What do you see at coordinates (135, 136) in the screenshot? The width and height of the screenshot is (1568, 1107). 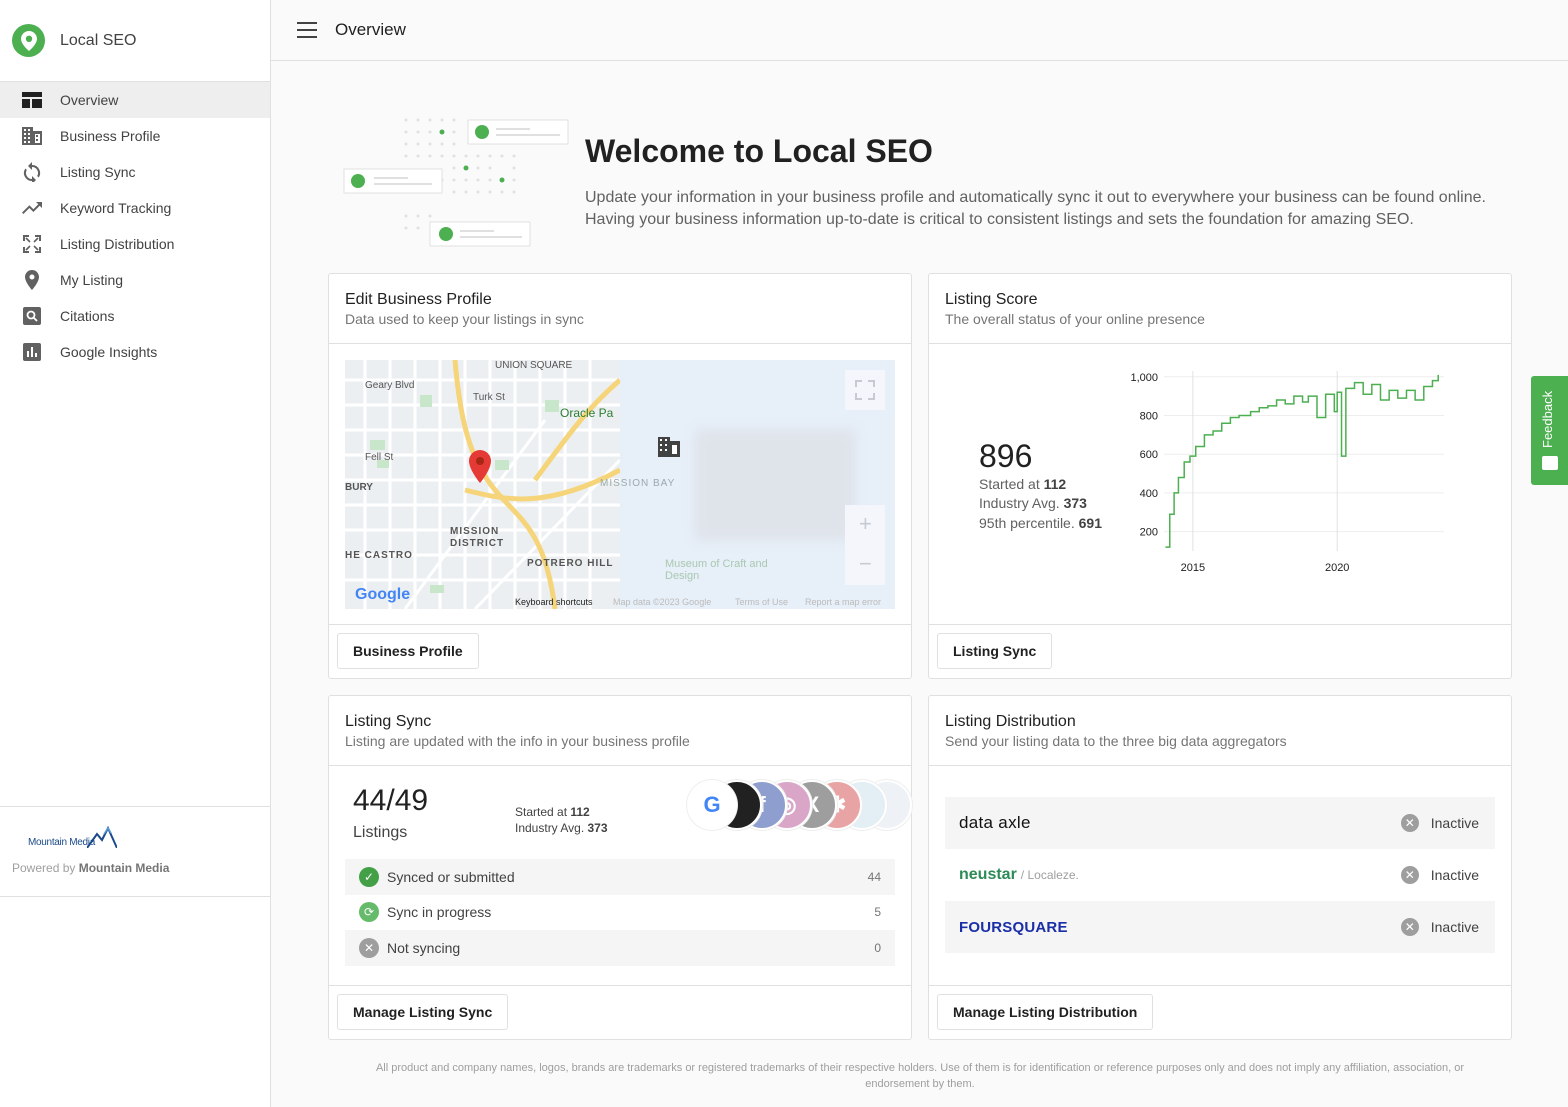 I see `sidebar-item-business-profile: Business Profile` at bounding box center [135, 136].